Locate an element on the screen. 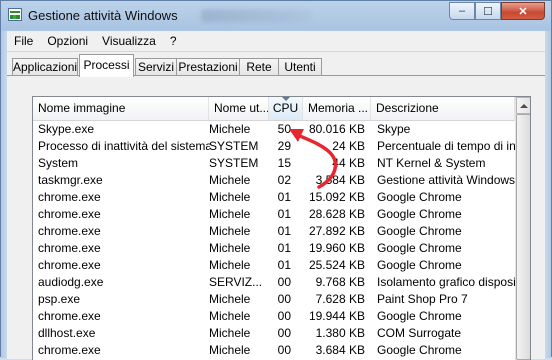  window-title: Gestione attività Windows is located at coordinates (103, 15).